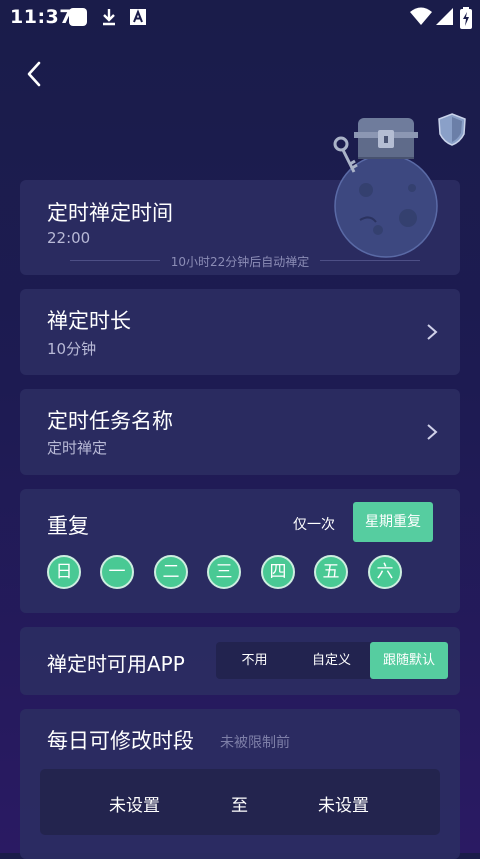 The height and width of the screenshot is (859, 480). I want to click on duration-card: 禅定时长 10分钟, so click(240, 332).